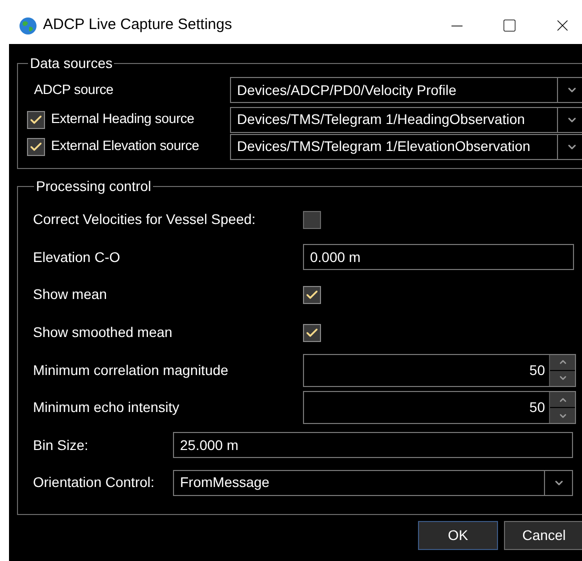 This screenshot has width=582, height=561. I want to click on dropdown: Devices/ADCP/PD0/Velocity Profile, so click(406, 90).